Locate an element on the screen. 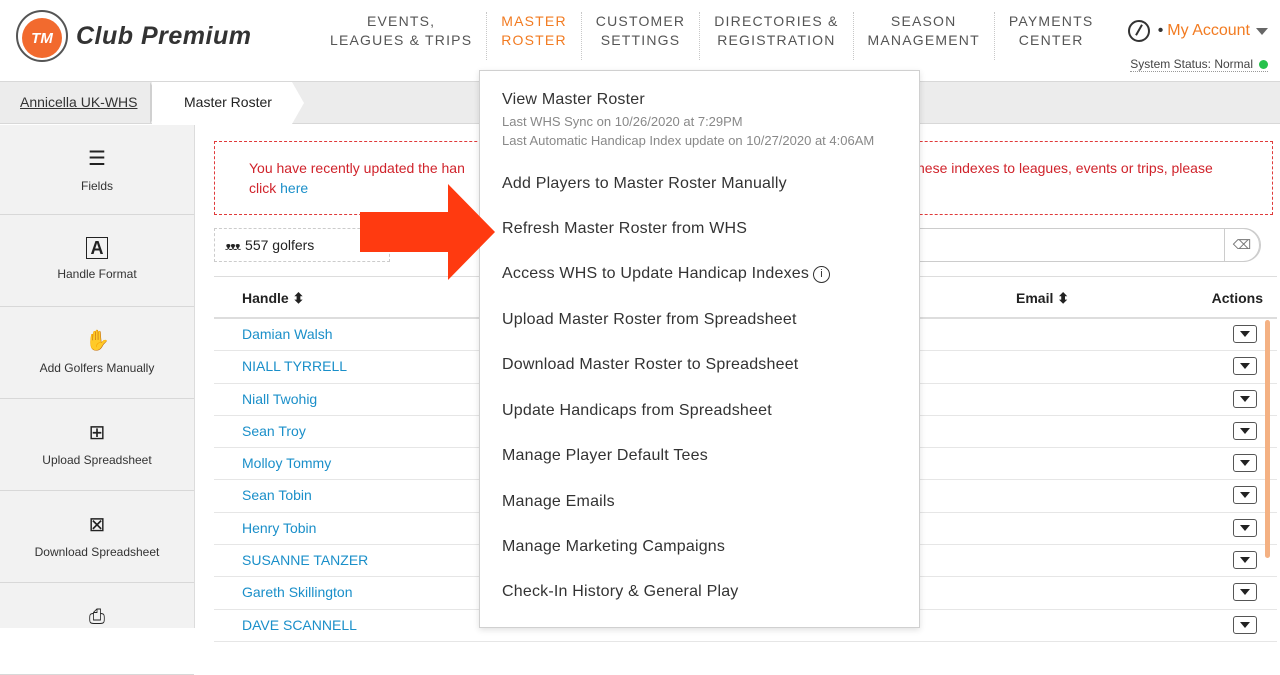 The image size is (1280, 675). column-handle: Handle ⬍ is located at coordinates (273, 298).